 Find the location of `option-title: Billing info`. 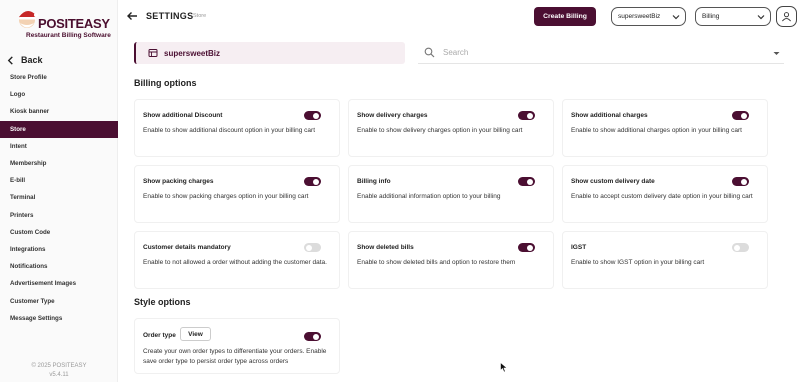

option-title: Billing info is located at coordinates (374, 181).